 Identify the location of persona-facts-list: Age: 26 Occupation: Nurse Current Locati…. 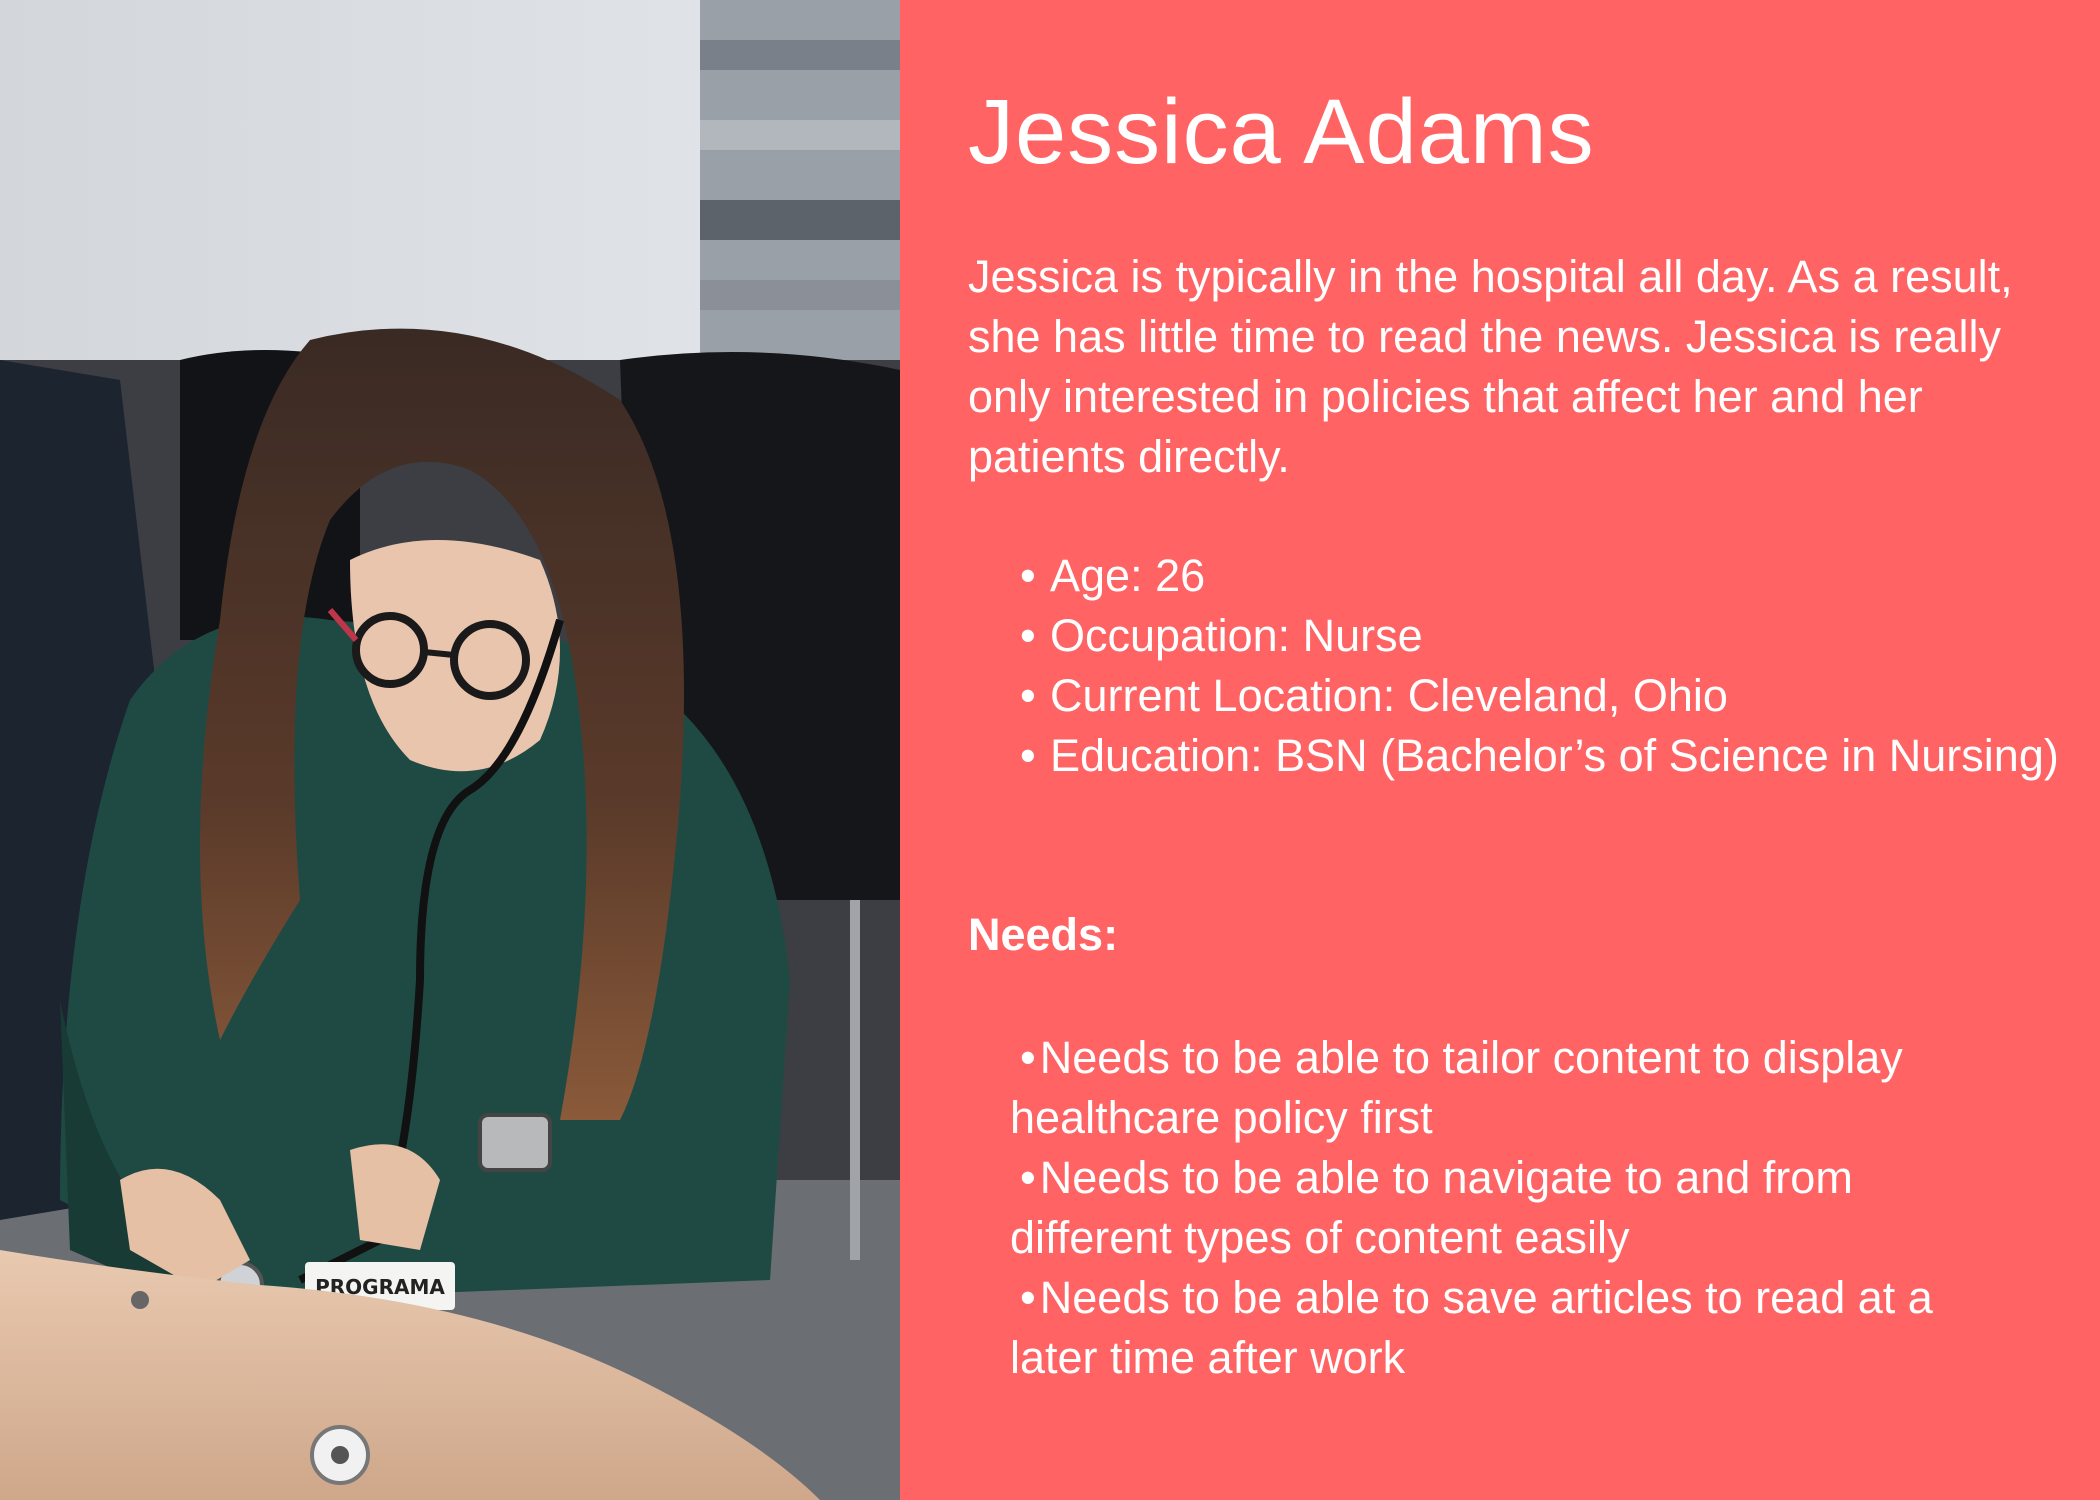
(1550, 666).